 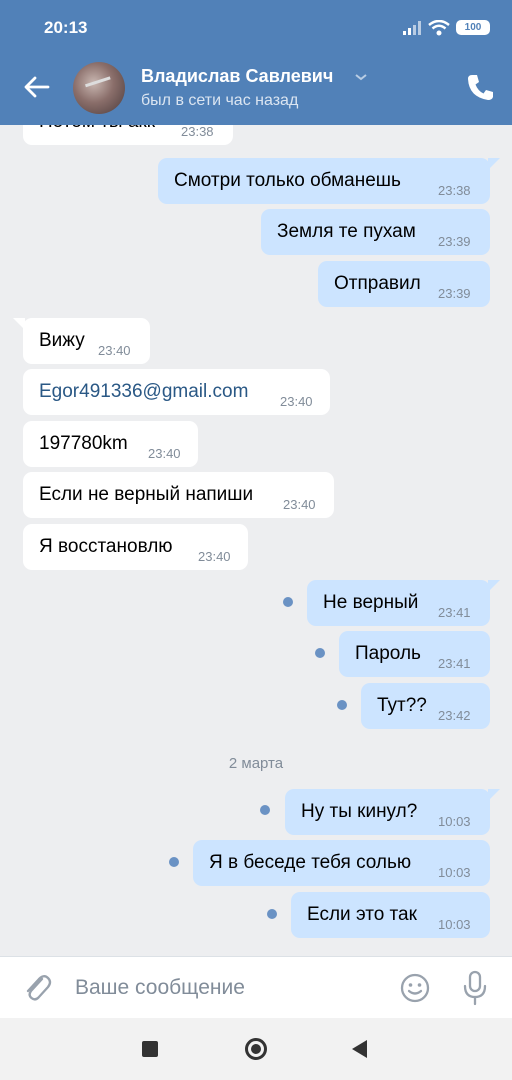 What do you see at coordinates (287, 180) in the screenshot?
I see `message-text: Смотри только обманешь` at bounding box center [287, 180].